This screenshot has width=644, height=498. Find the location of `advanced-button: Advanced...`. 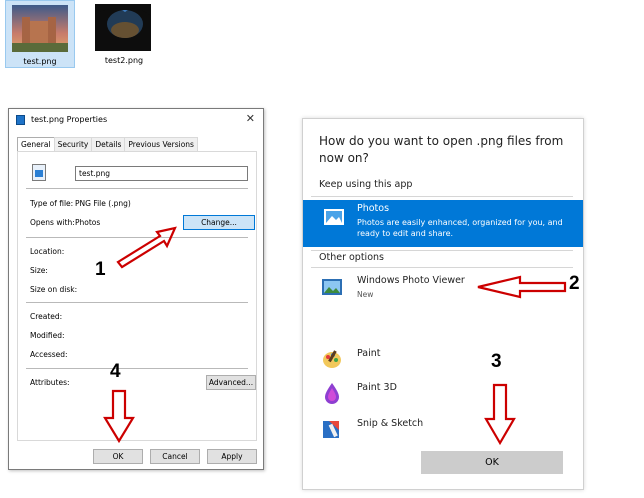

advanced-button: Advanced... is located at coordinates (231, 382).